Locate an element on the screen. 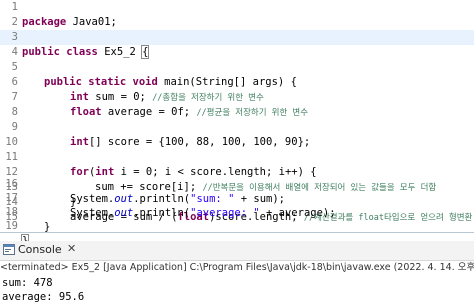 The width and height of the screenshot is (474, 305). line-number: 11 is located at coordinates (11, 157).